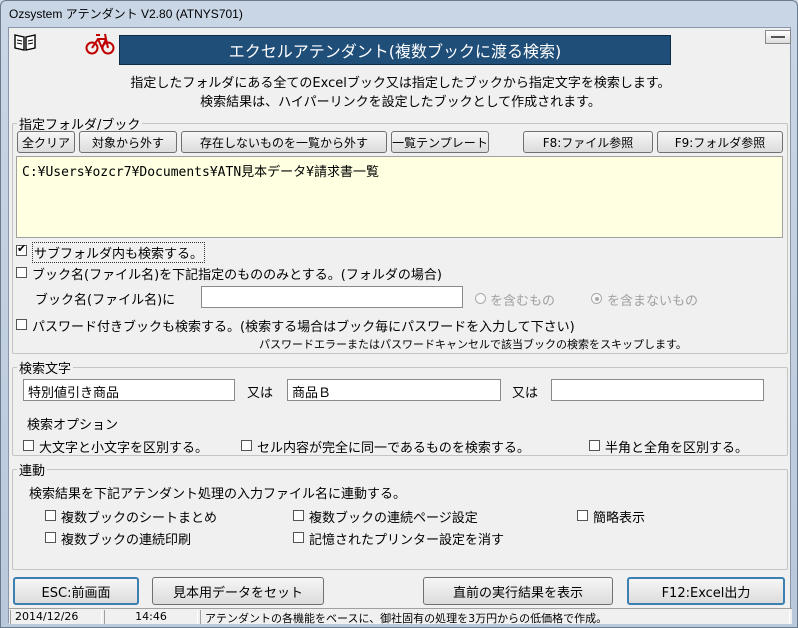 The width and height of the screenshot is (798, 628). Describe the element at coordinates (407, 540) in the screenshot. I see `clear-printer-label: 記憶されたプリンター設定を消す` at that location.